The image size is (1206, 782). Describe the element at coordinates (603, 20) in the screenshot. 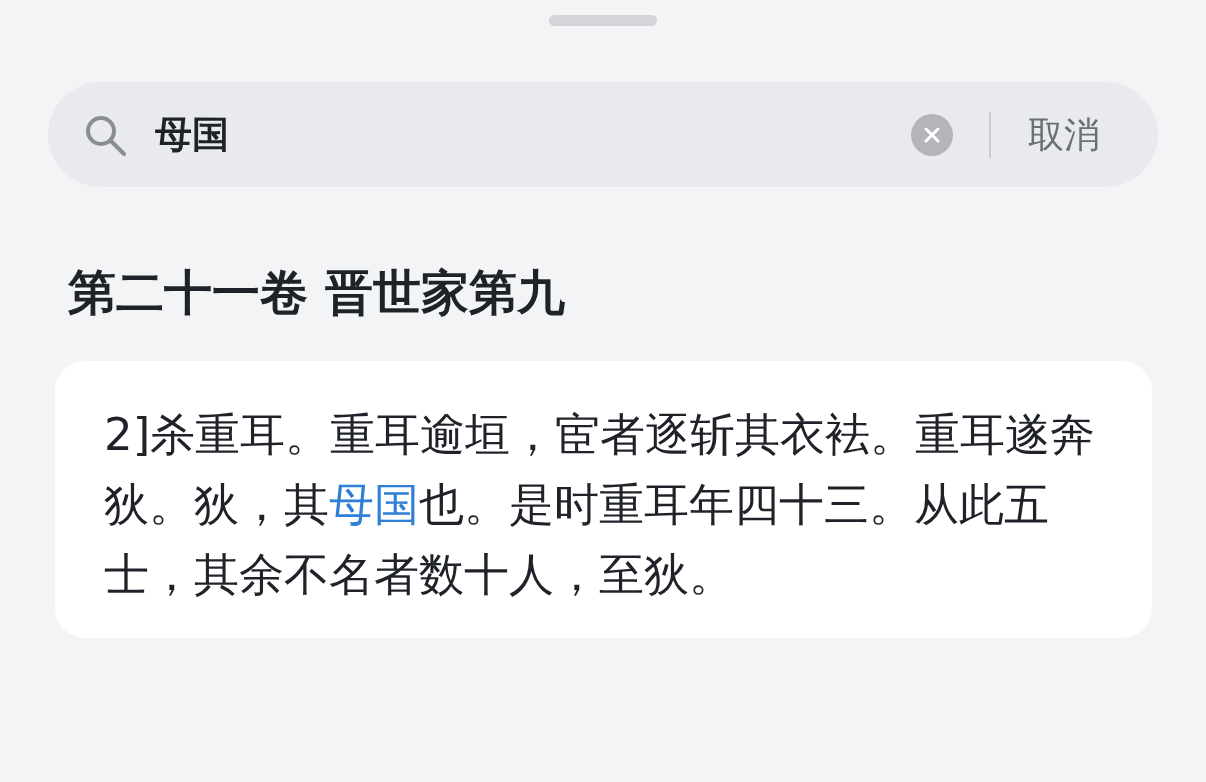

I see `drag-handle` at that location.